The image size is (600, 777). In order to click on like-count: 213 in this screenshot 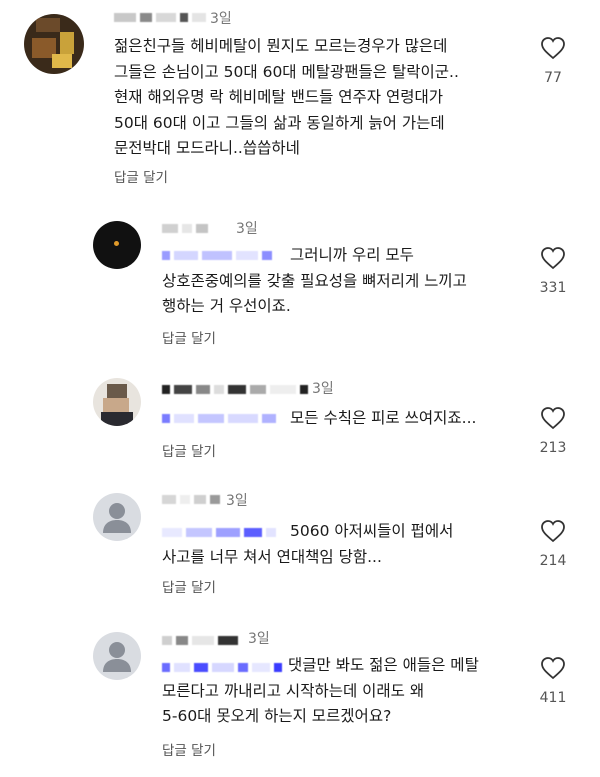, I will do `click(553, 448)`.